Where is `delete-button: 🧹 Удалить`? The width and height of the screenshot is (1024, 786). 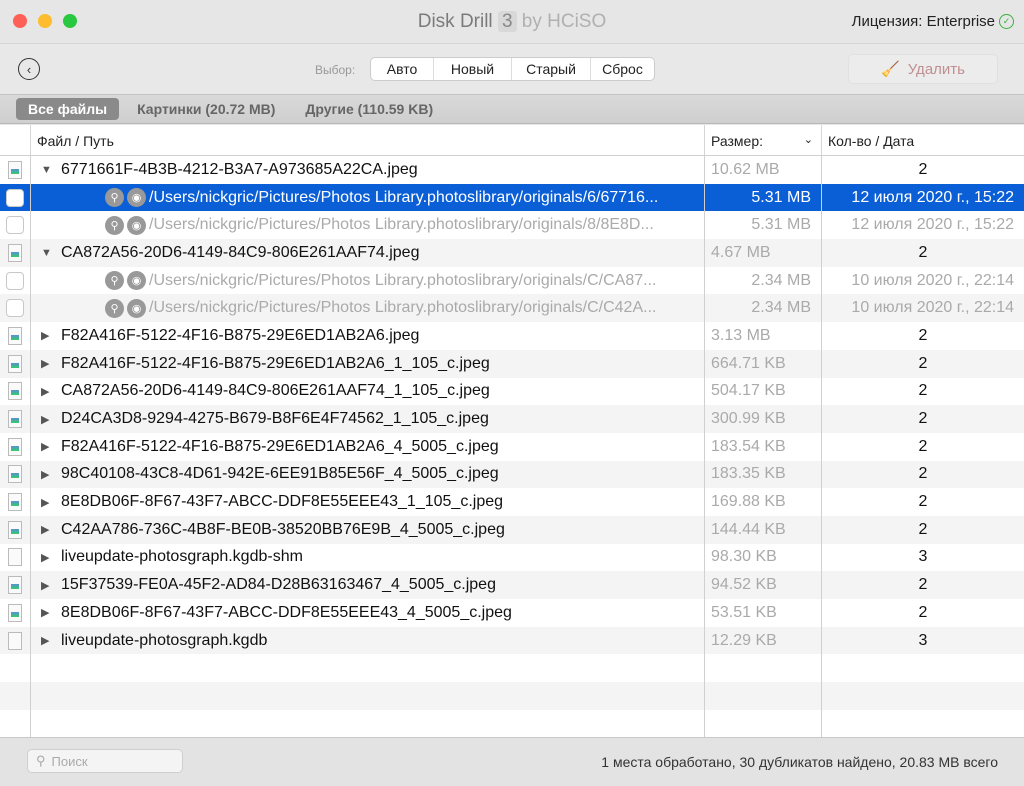
delete-button: 🧹 Удалить is located at coordinates (923, 69).